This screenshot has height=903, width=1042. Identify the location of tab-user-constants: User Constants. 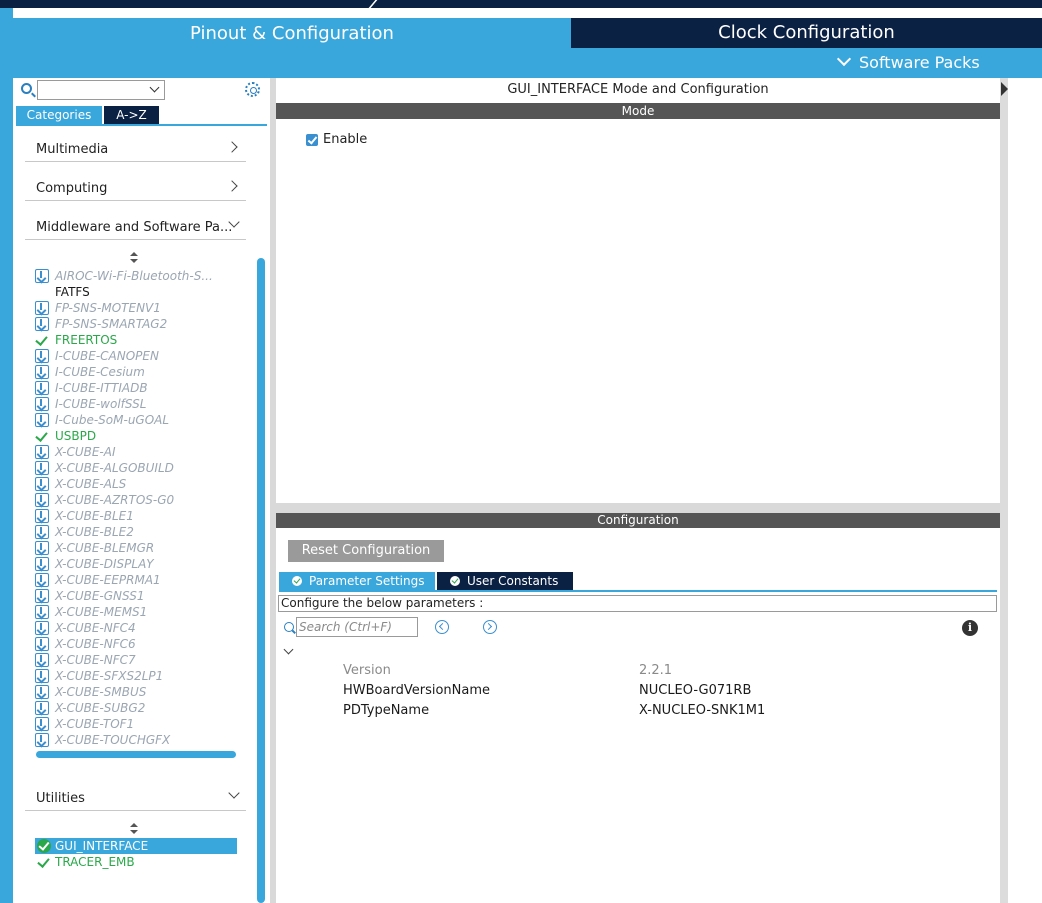
(505, 581).